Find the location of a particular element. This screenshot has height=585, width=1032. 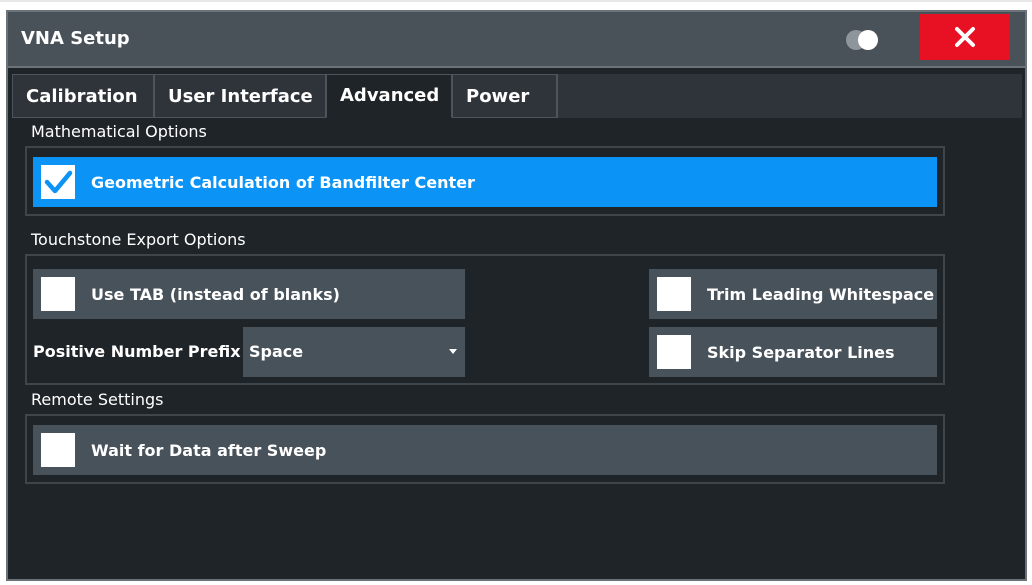

close-button is located at coordinates (965, 37).